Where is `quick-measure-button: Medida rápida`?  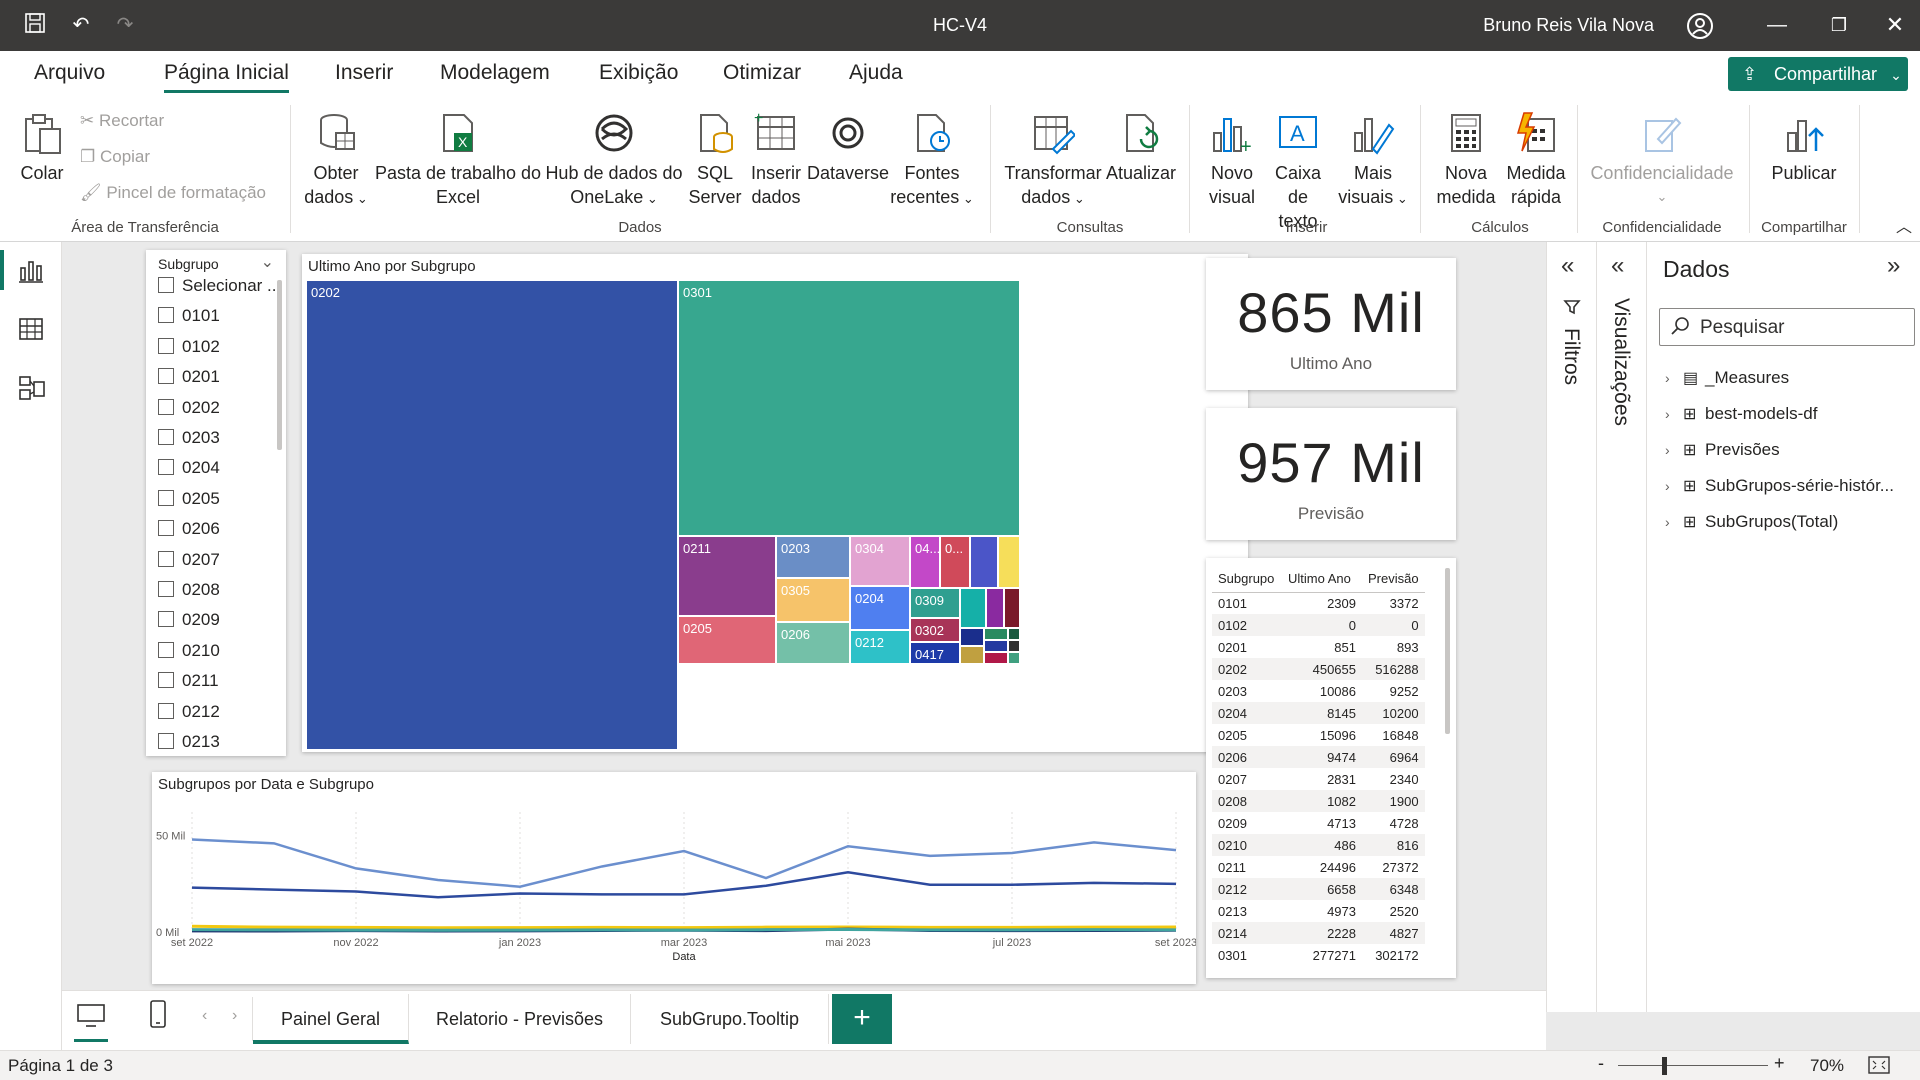
quick-measure-button: Medida rápida is located at coordinates (1536, 160).